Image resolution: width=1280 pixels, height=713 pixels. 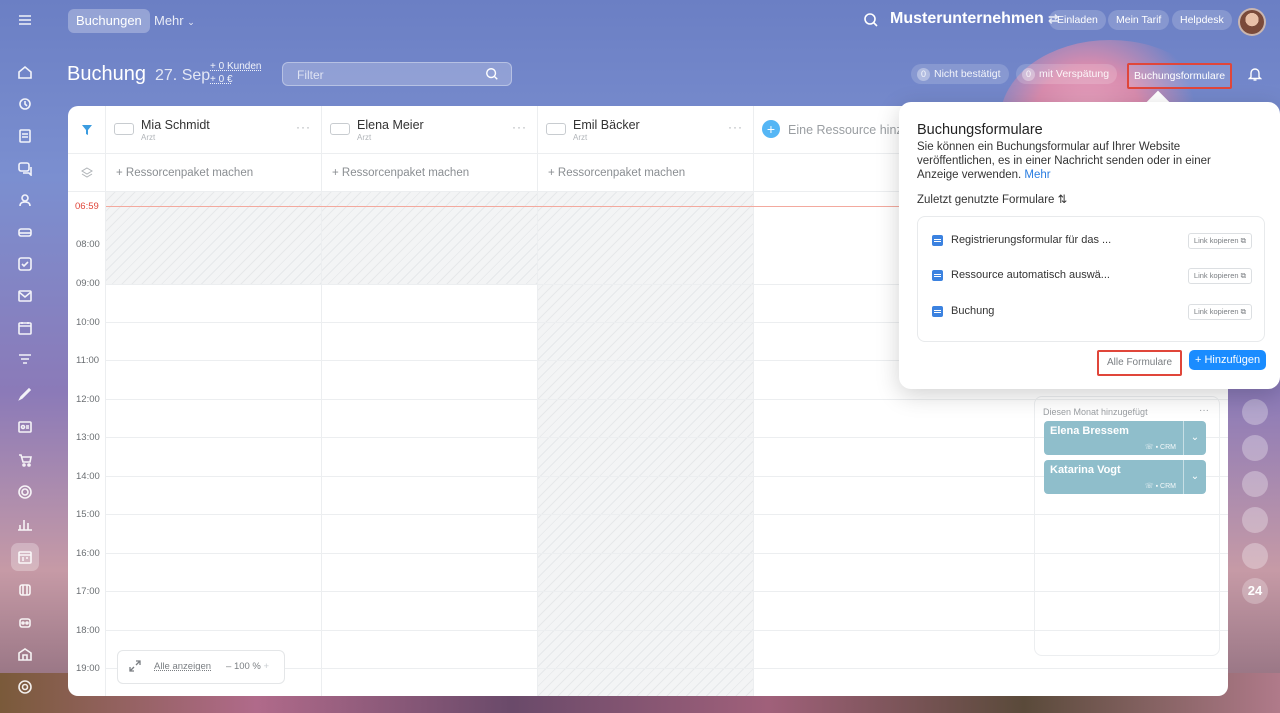 I want to click on form-item: Buchung Link kopieren ⧉, so click(x=1092, y=312).